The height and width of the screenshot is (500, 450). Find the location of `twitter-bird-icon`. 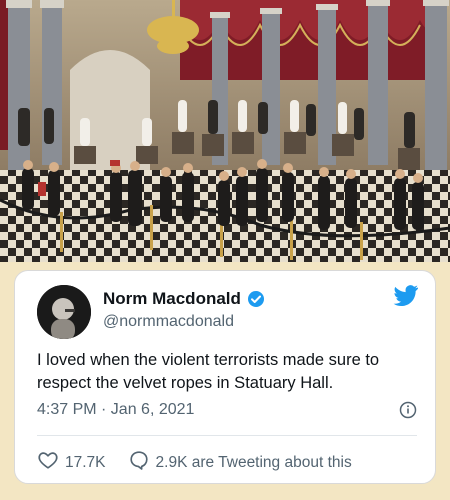

twitter-bird-icon is located at coordinates (406, 296).